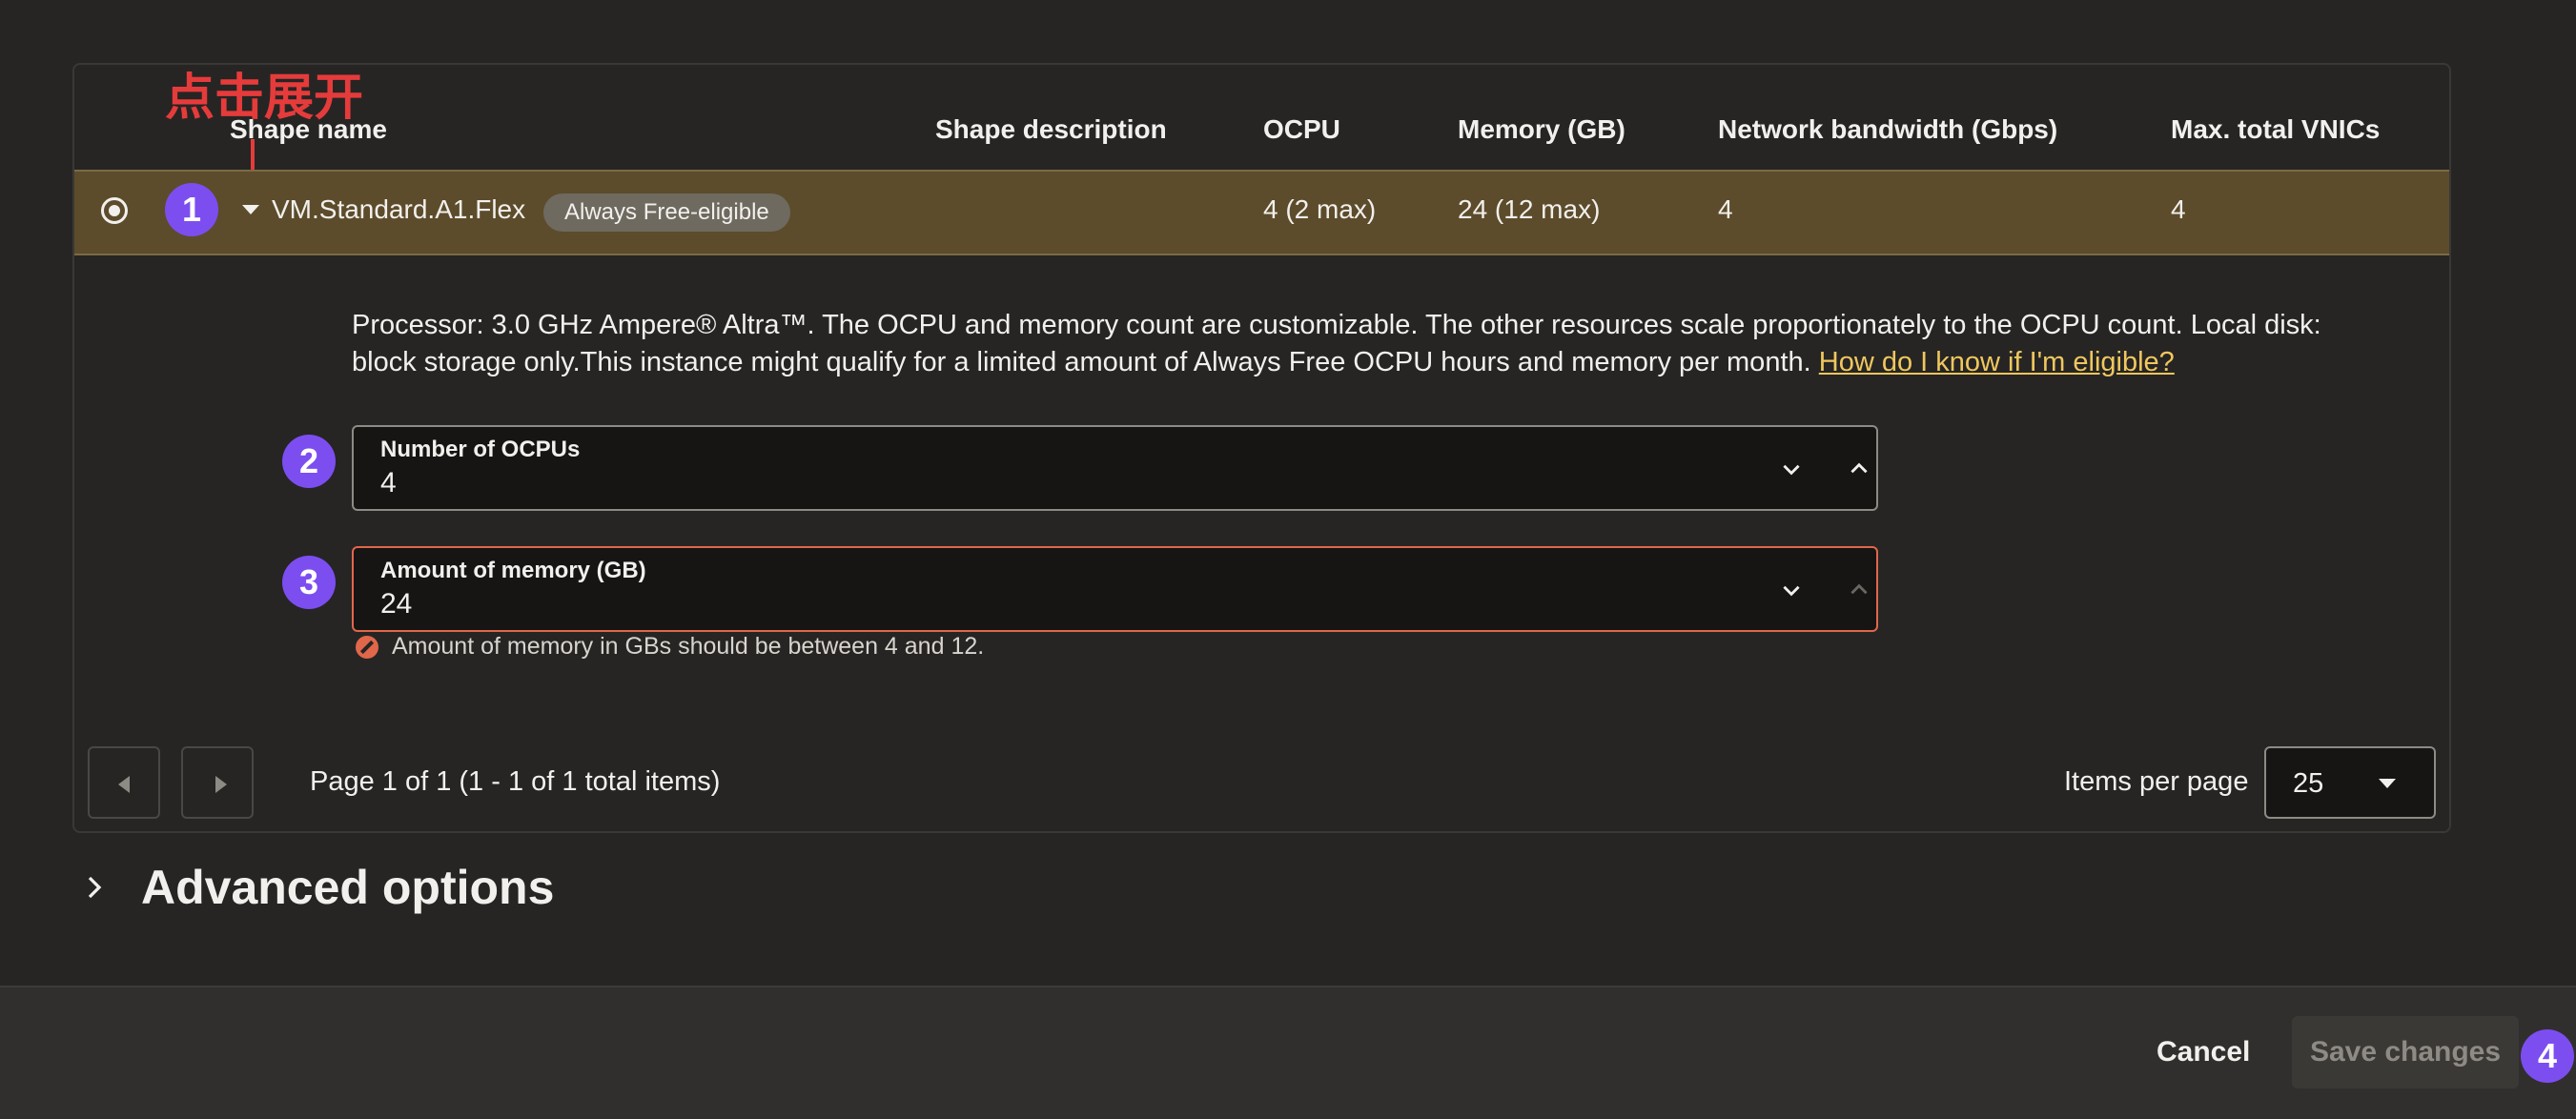 Image resolution: width=2576 pixels, height=1119 pixels. I want to click on memory-field-label: Amount of memory (GB), so click(513, 570).